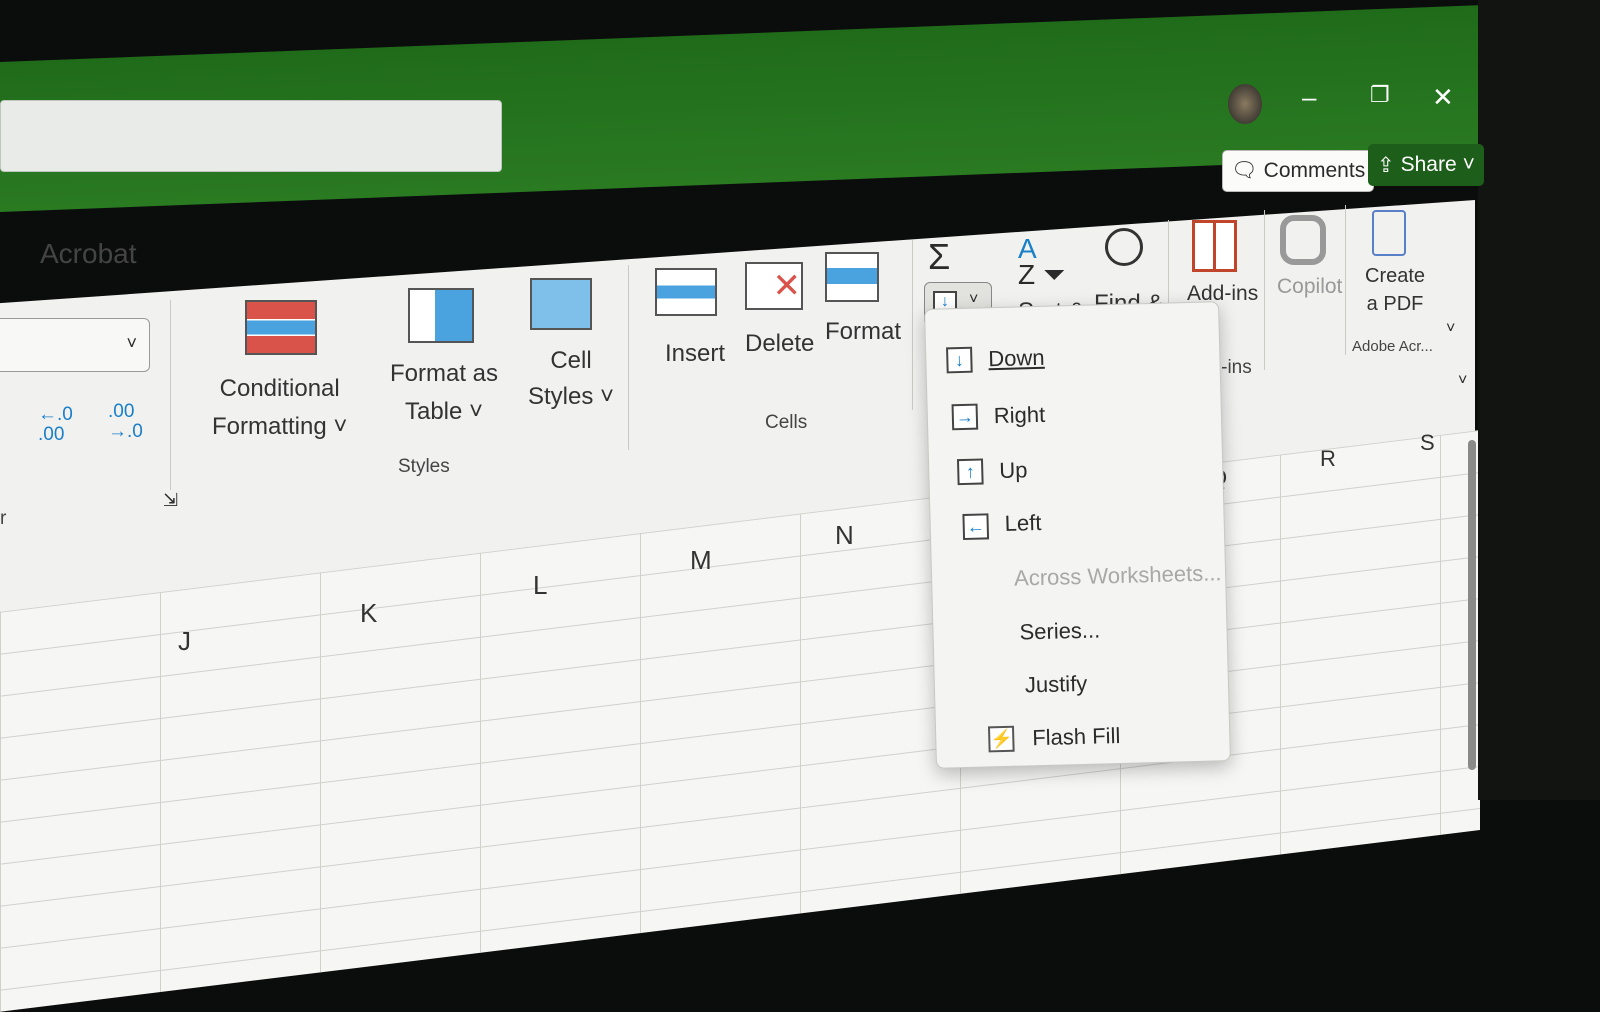  Describe the element at coordinates (686, 292) in the screenshot. I see `insert-cells-icon` at that location.